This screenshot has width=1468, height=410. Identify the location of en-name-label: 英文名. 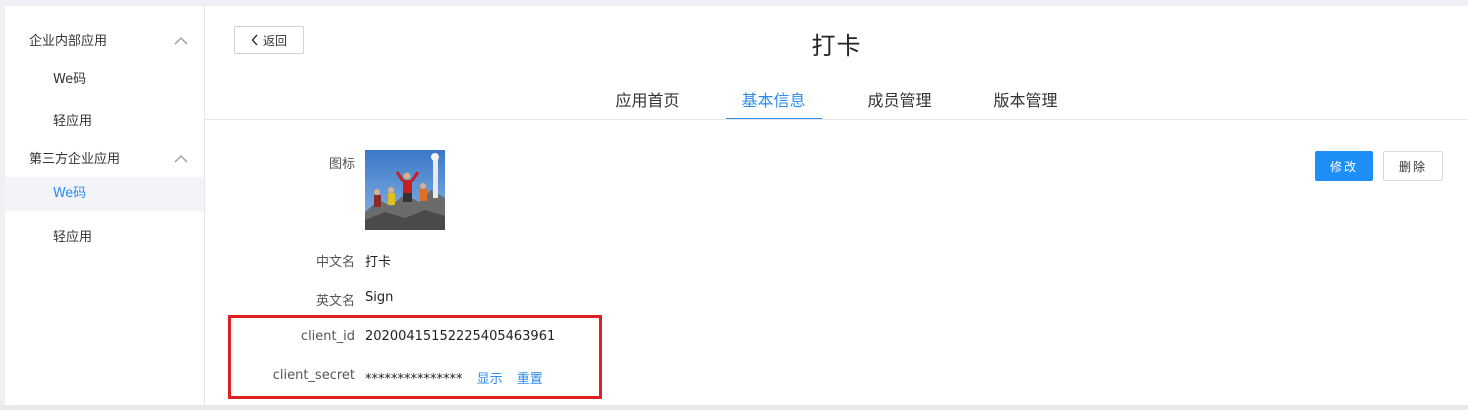
(335, 301).